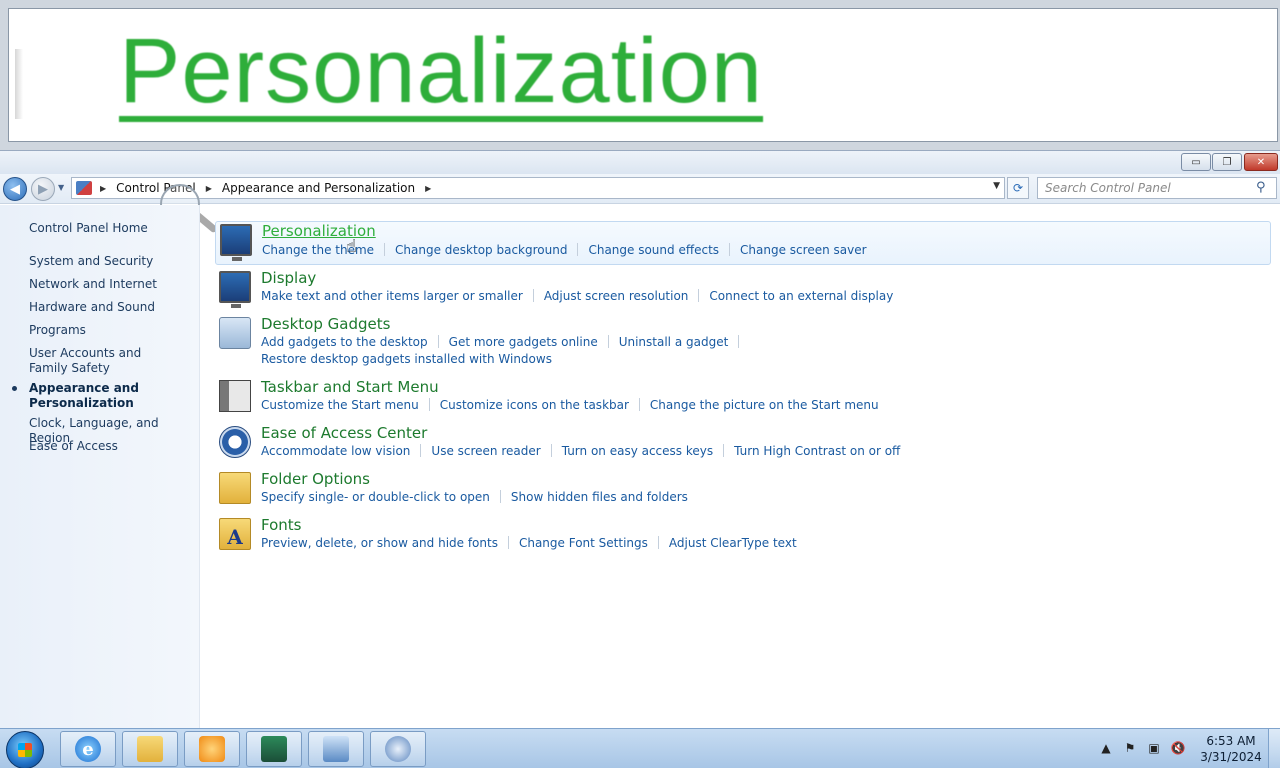 This screenshot has height=768, width=1280. I want to click on taskbar-icon, so click(235, 396).